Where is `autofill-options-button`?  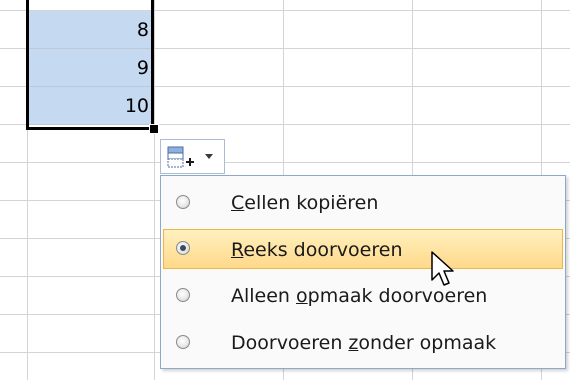 autofill-options-button is located at coordinates (192, 156).